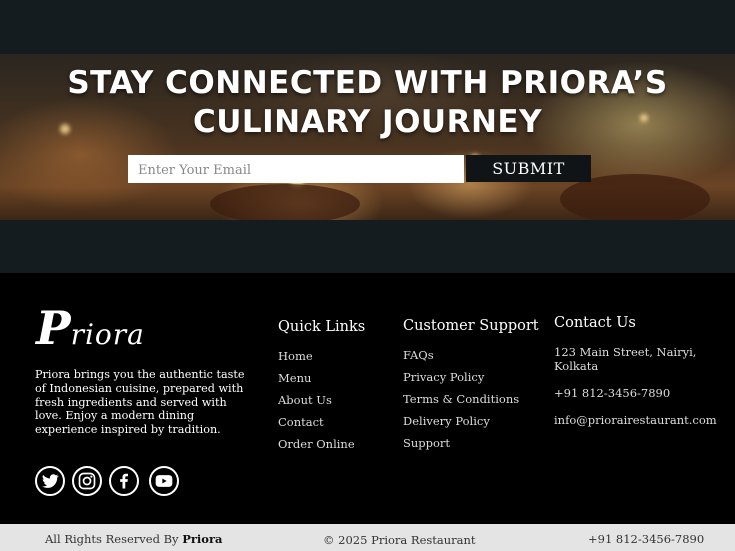  I want to click on logo-rest: riora, so click(107, 334).